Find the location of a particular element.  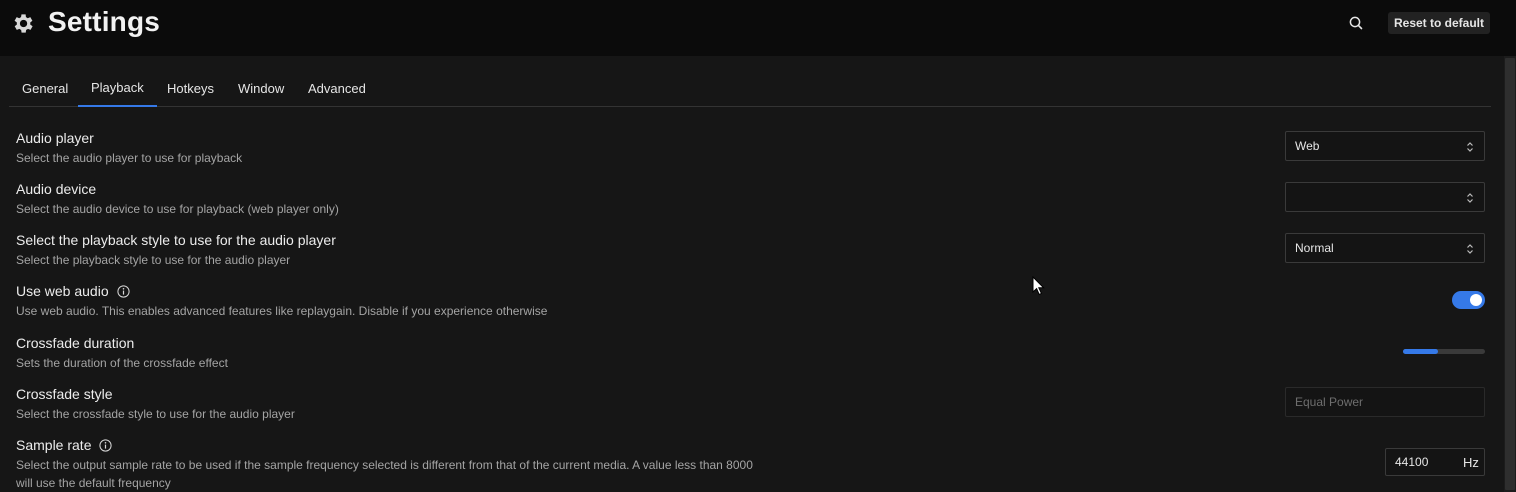

setting-label-row: Use web audio is located at coordinates (73, 291).